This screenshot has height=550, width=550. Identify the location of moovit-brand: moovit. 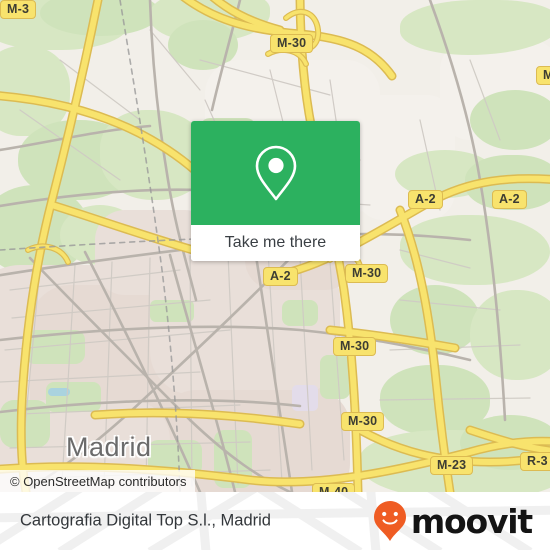
(453, 521).